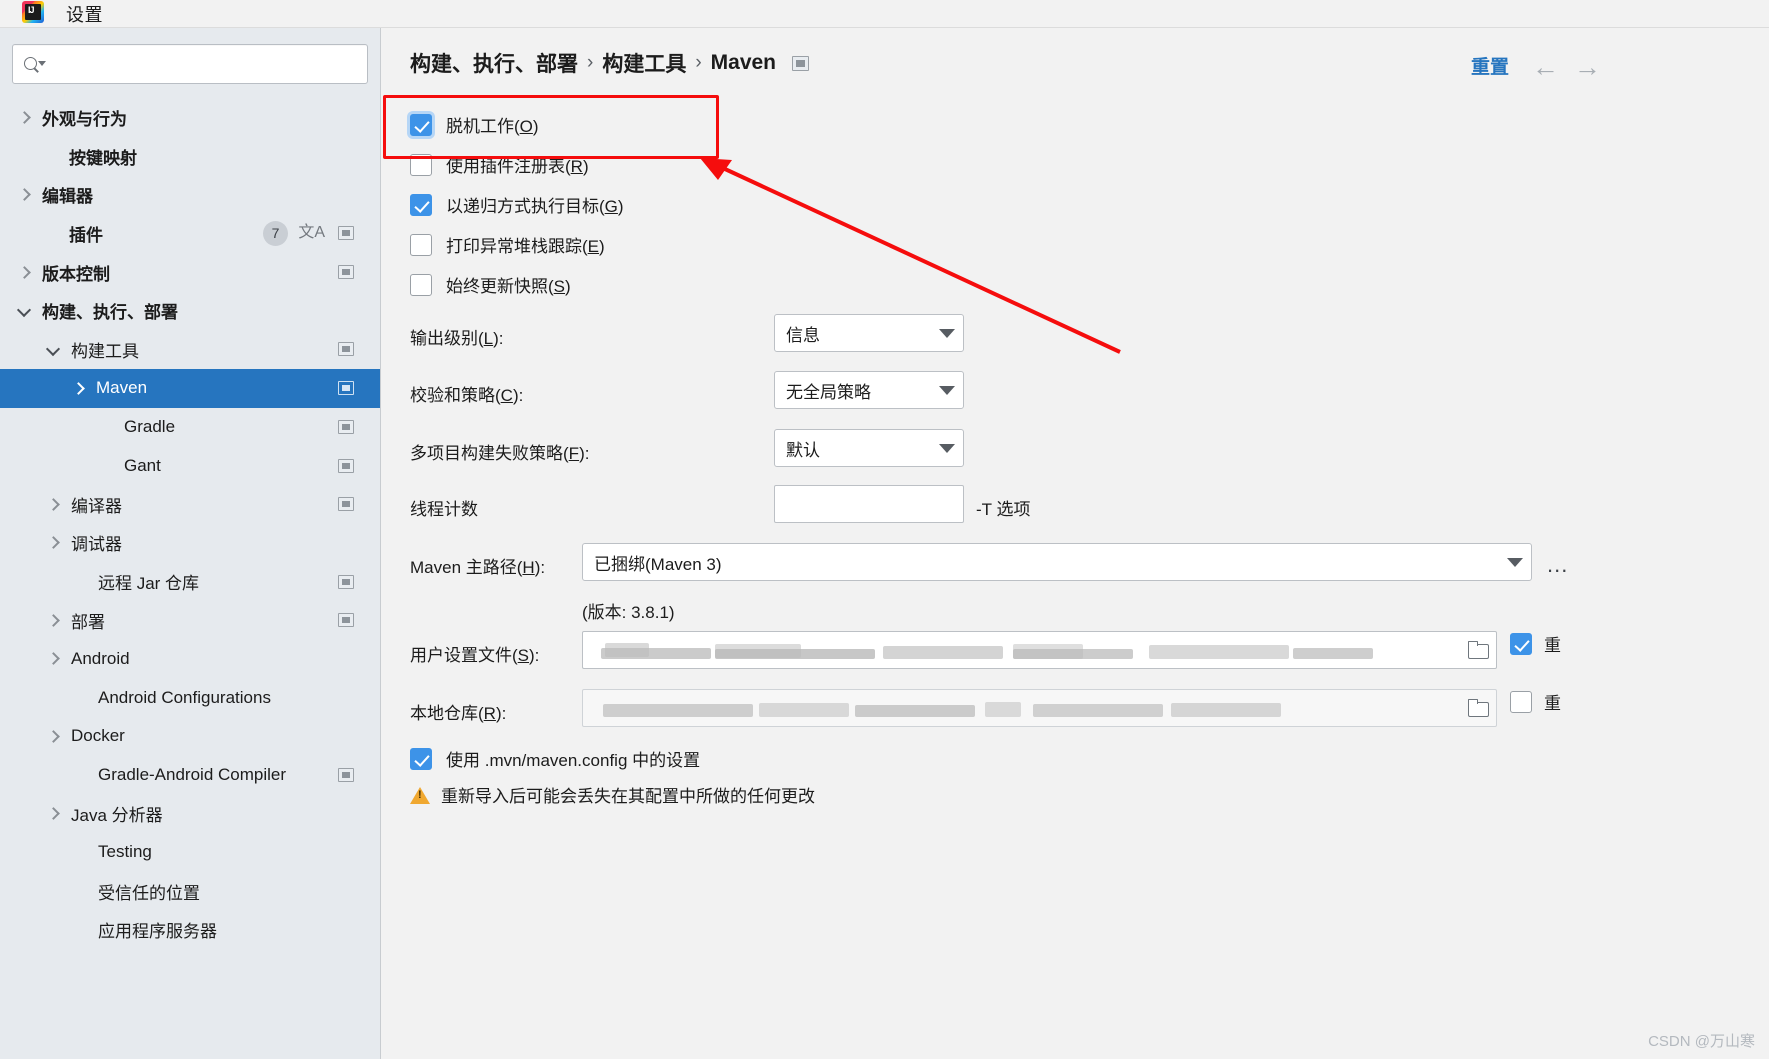 The width and height of the screenshot is (1769, 1059). Describe the element at coordinates (190, 620) in the screenshot. I see `sidebar-item-13: 部署` at that location.